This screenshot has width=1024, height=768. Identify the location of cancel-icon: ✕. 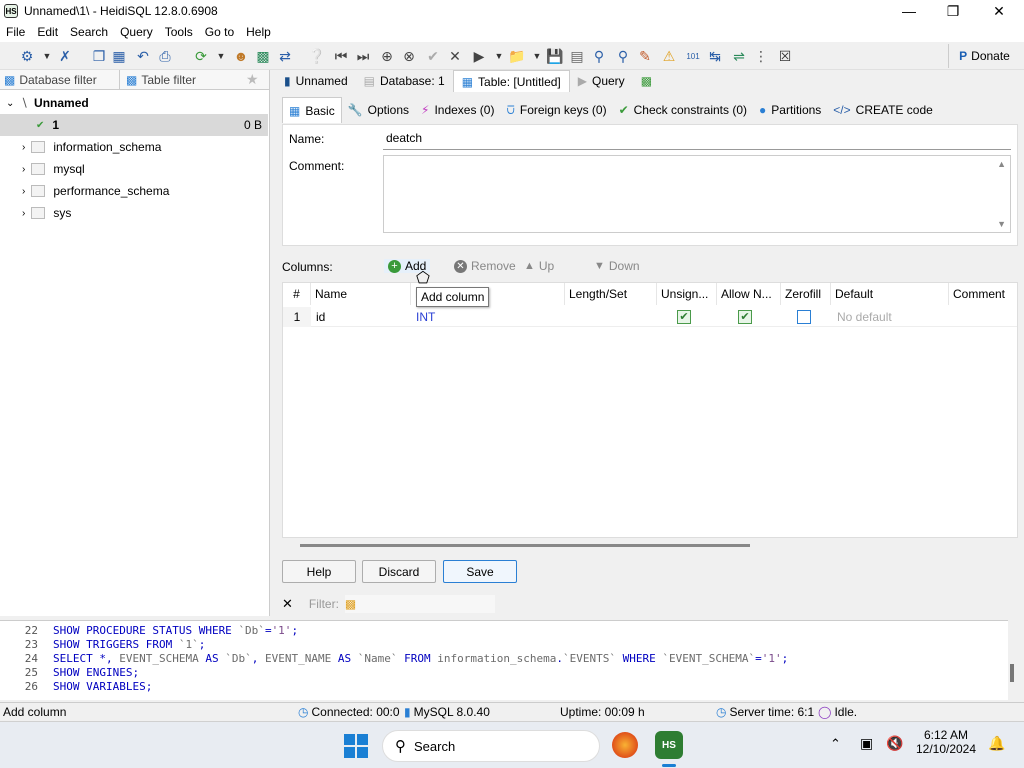
(455, 56).